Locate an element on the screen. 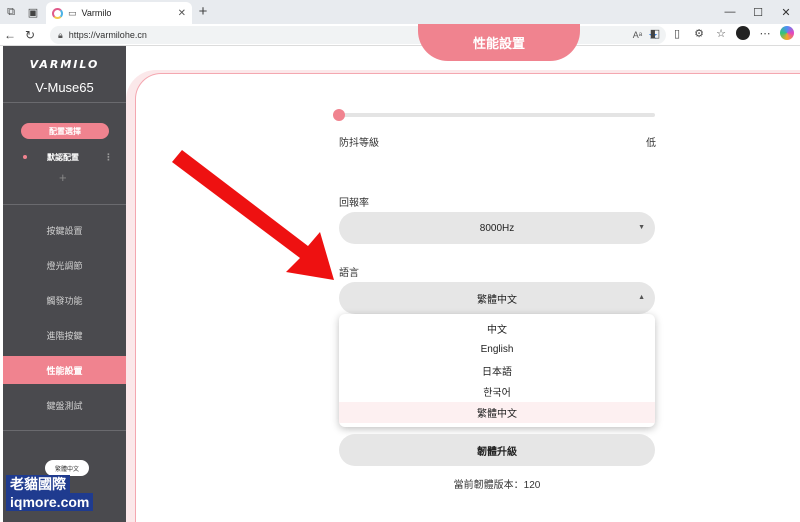  split-screen-icon: ▭ is located at coordinates (72, 12).